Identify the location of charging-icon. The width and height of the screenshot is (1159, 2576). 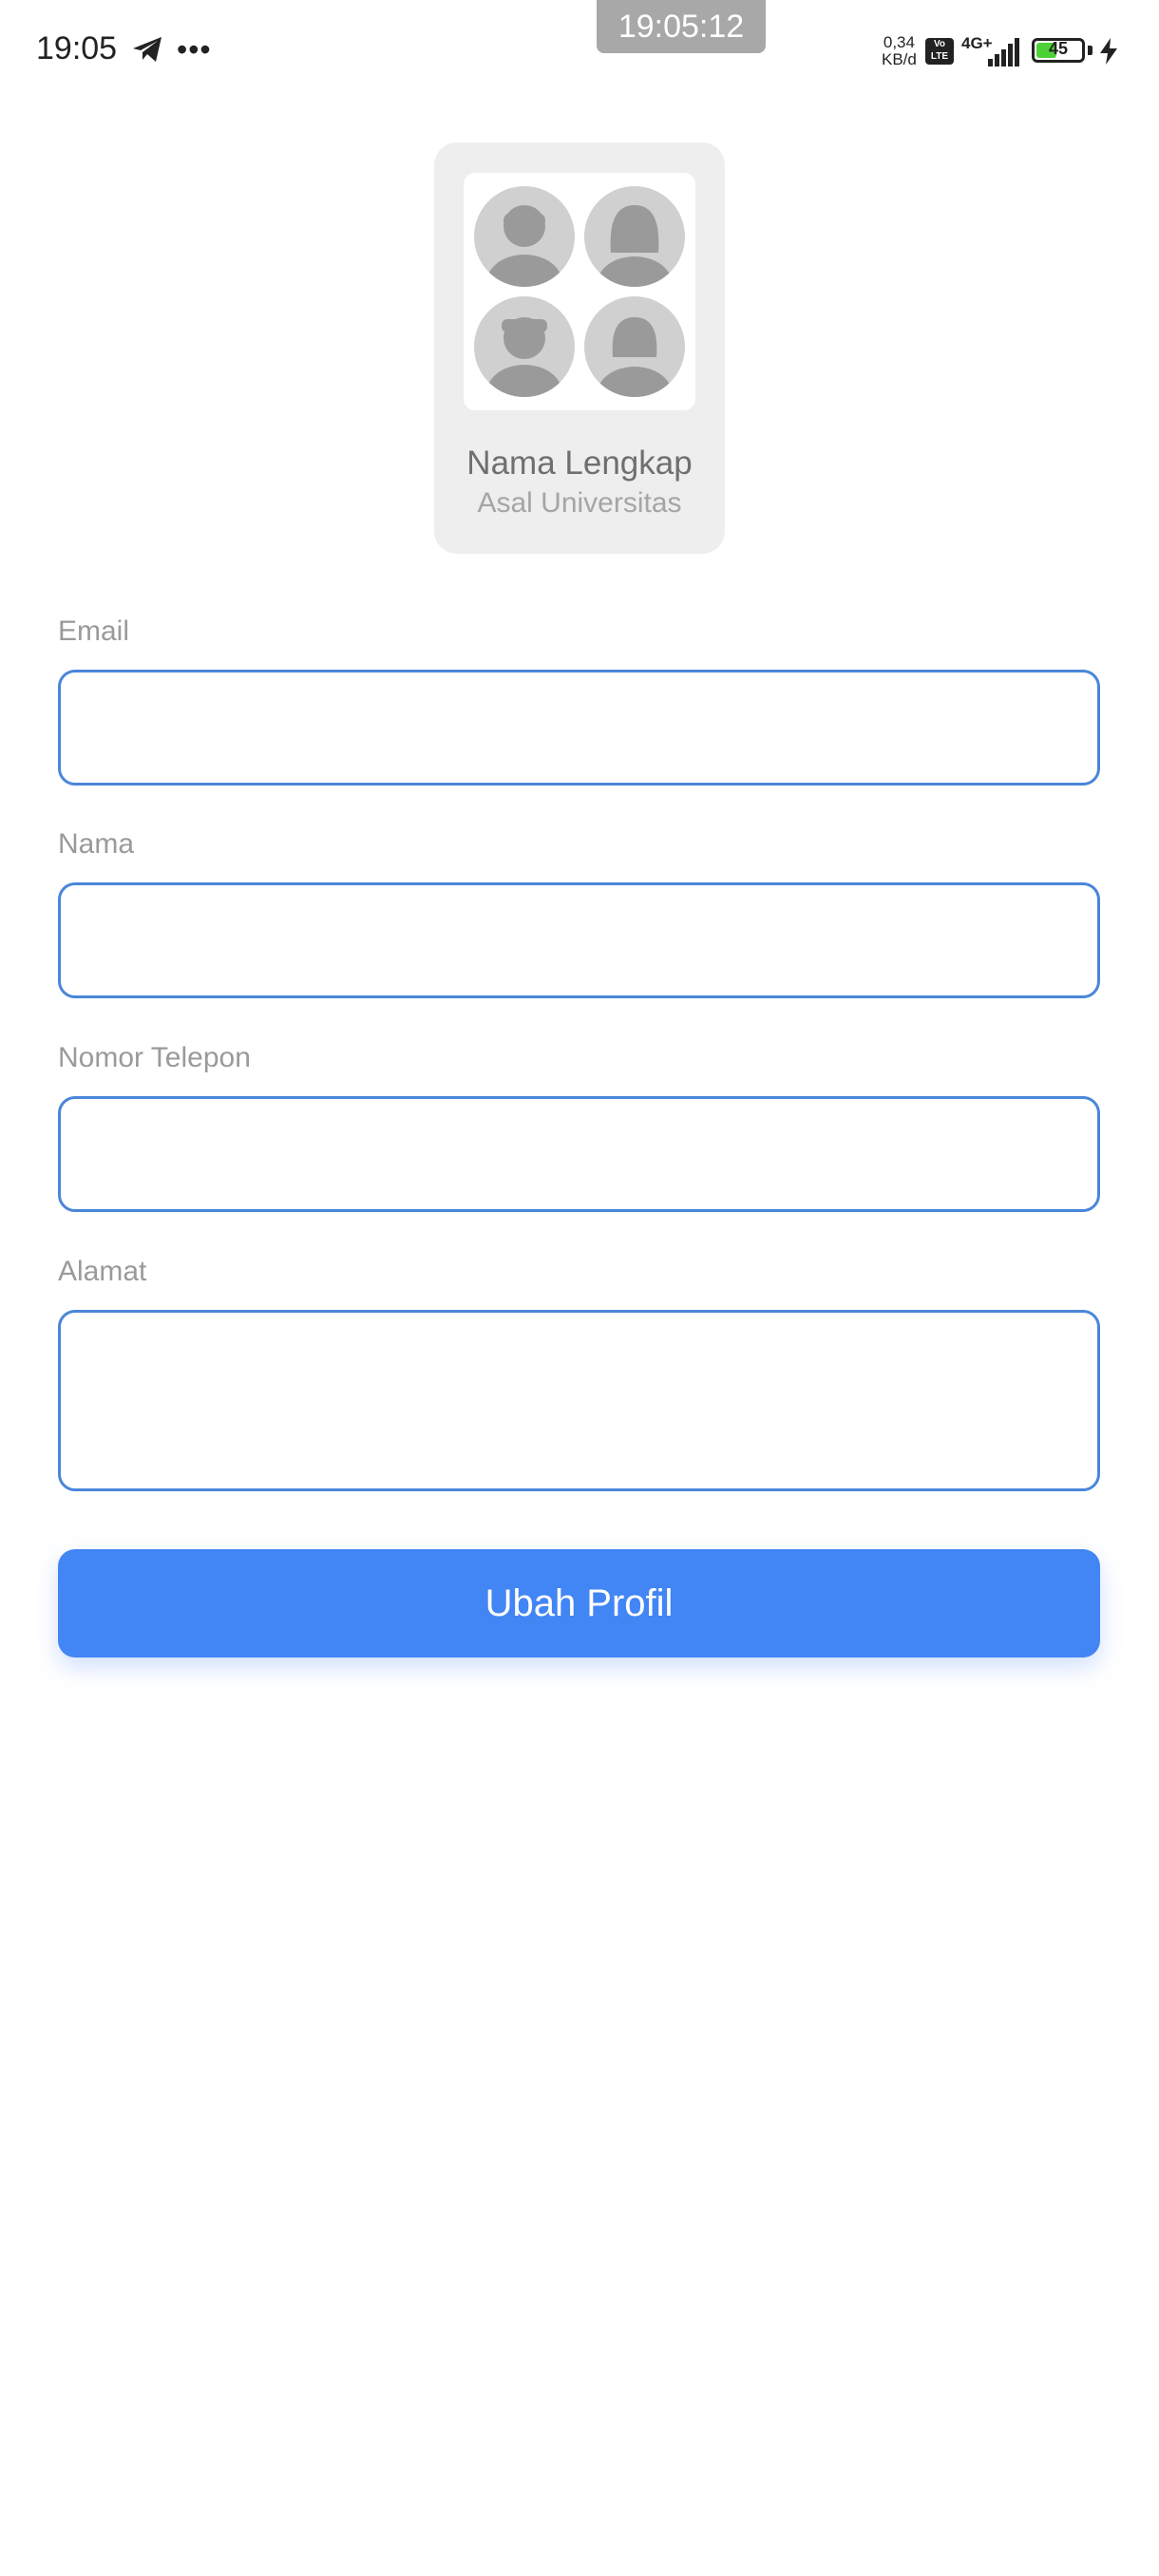
(1108, 51).